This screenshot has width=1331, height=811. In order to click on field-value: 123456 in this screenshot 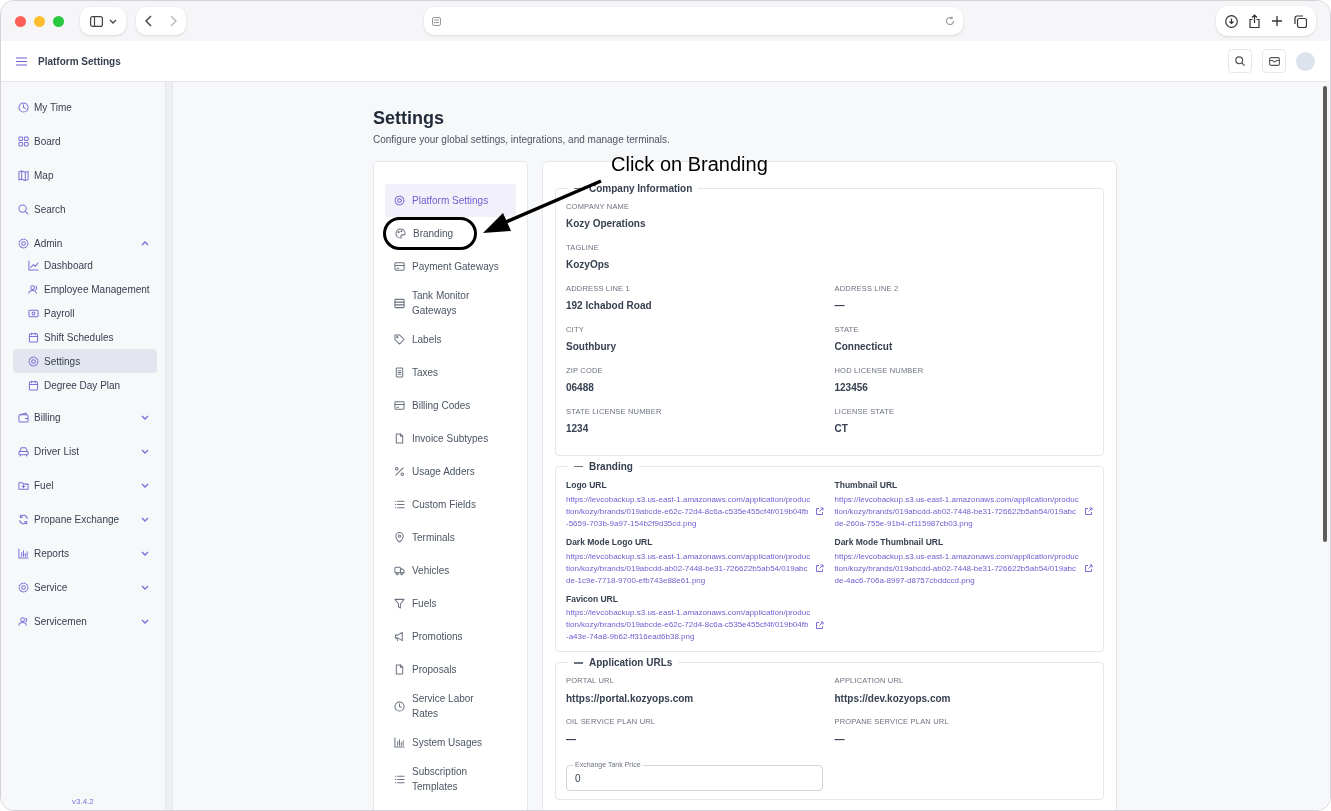, I will do `click(851, 388)`.